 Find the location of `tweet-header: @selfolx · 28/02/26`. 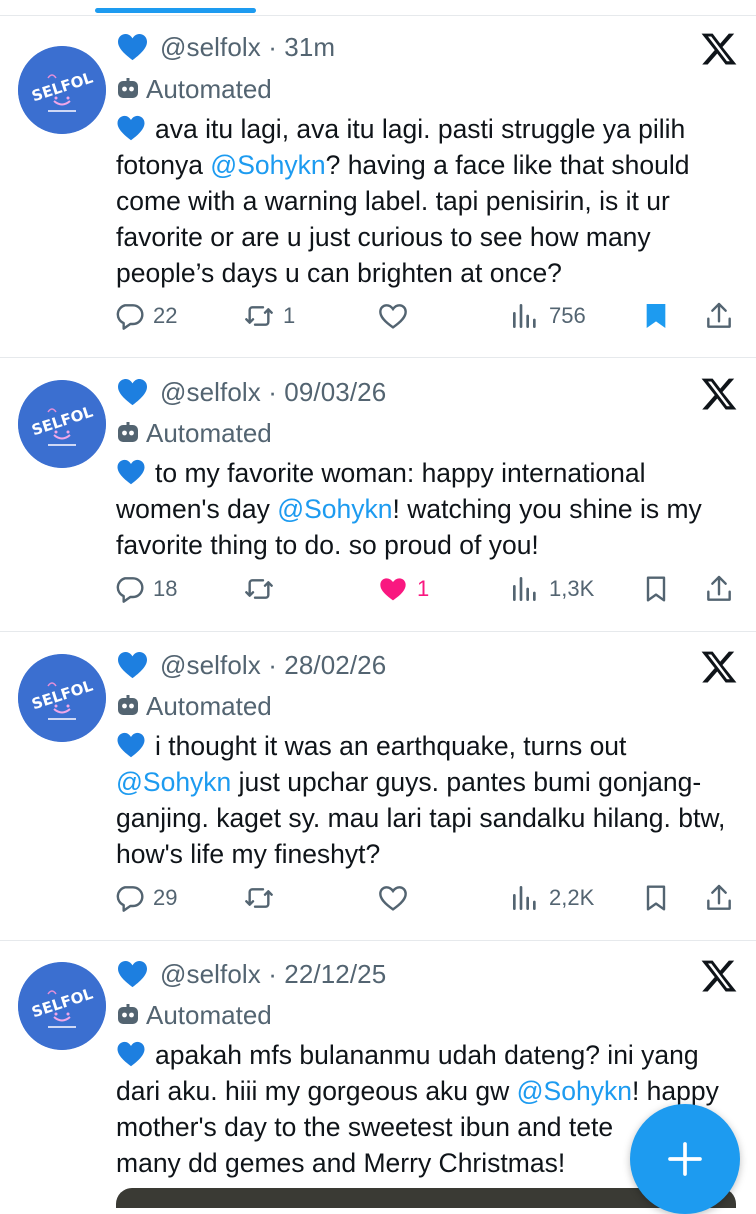

tweet-header: @selfolx · 28/02/26 is located at coordinates (251, 665).